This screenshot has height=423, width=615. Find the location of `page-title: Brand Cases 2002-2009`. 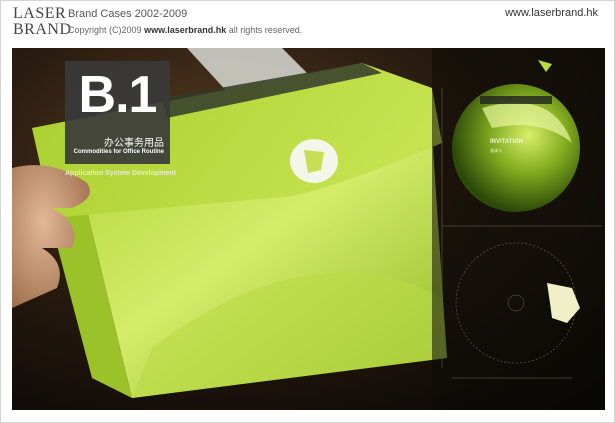

page-title: Brand Cases 2002-2009 is located at coordinates (128, 14).